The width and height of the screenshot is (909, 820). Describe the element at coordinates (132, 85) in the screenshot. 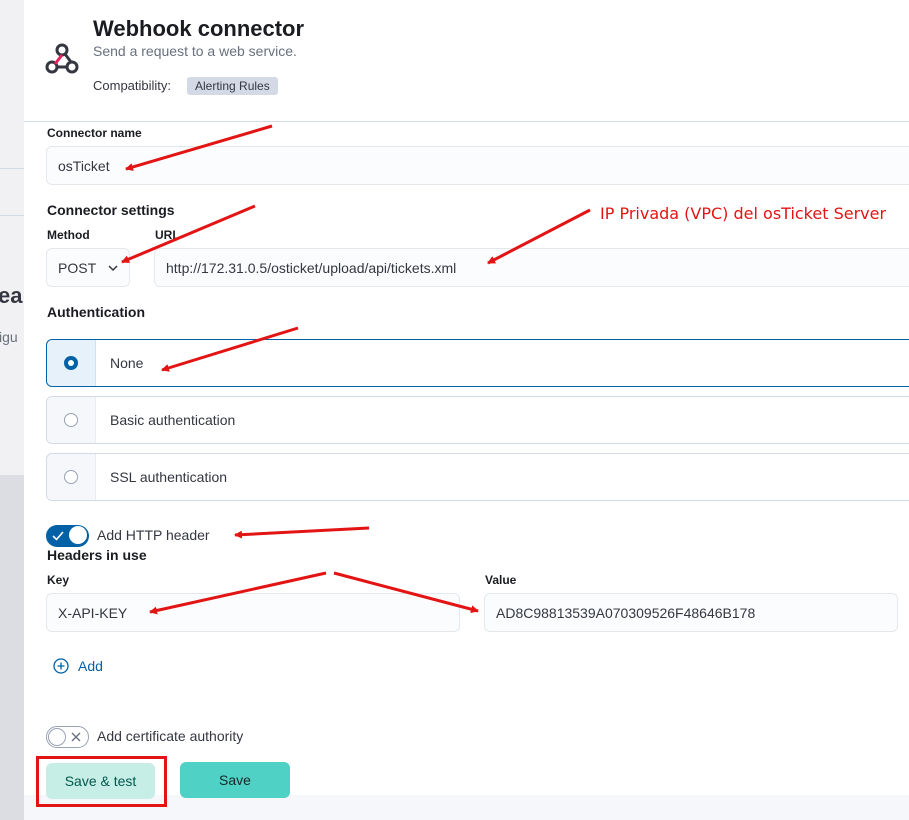

I see `compatibility-label: Compatibility:` at that location.